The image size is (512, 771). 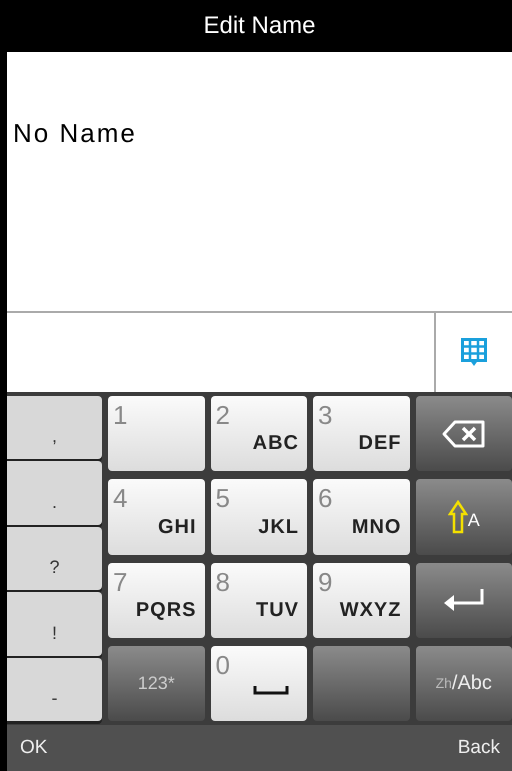 What do you see at coordinates (75, 134) in the screenshot?
I see `name-text: No Name` at bounding box center [75, 134].